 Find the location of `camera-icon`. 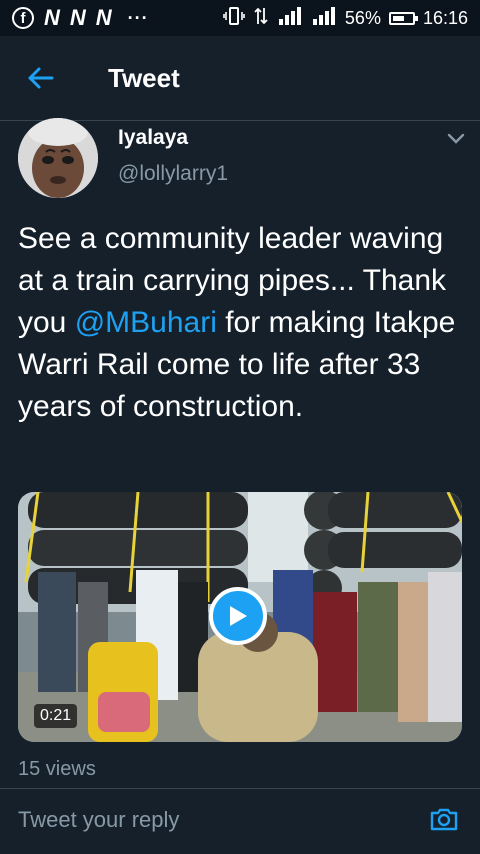

camera-icon is located at coordinates (444, 819).